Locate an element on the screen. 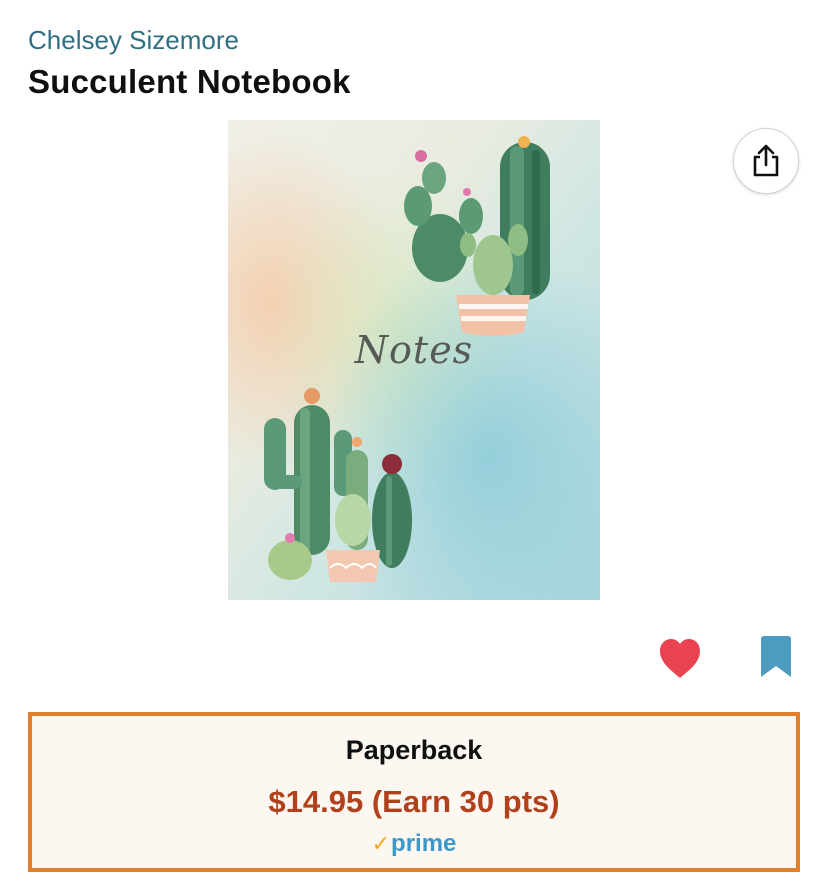  heart-icon is located at coordinates (680, 658).